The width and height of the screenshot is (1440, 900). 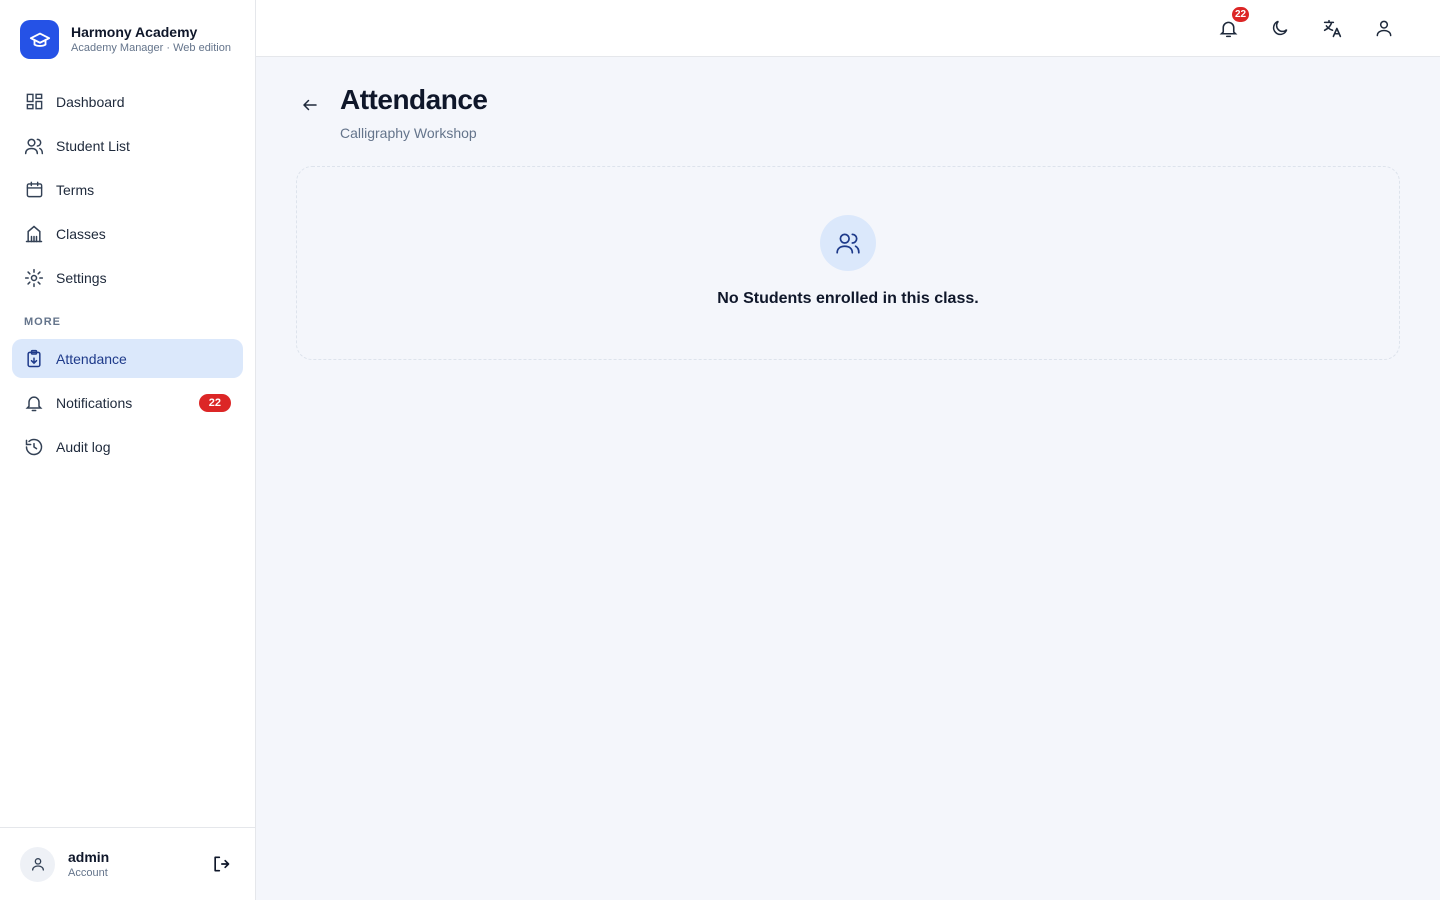 I want to click on topbar: 22, so click(x=848, y=28).